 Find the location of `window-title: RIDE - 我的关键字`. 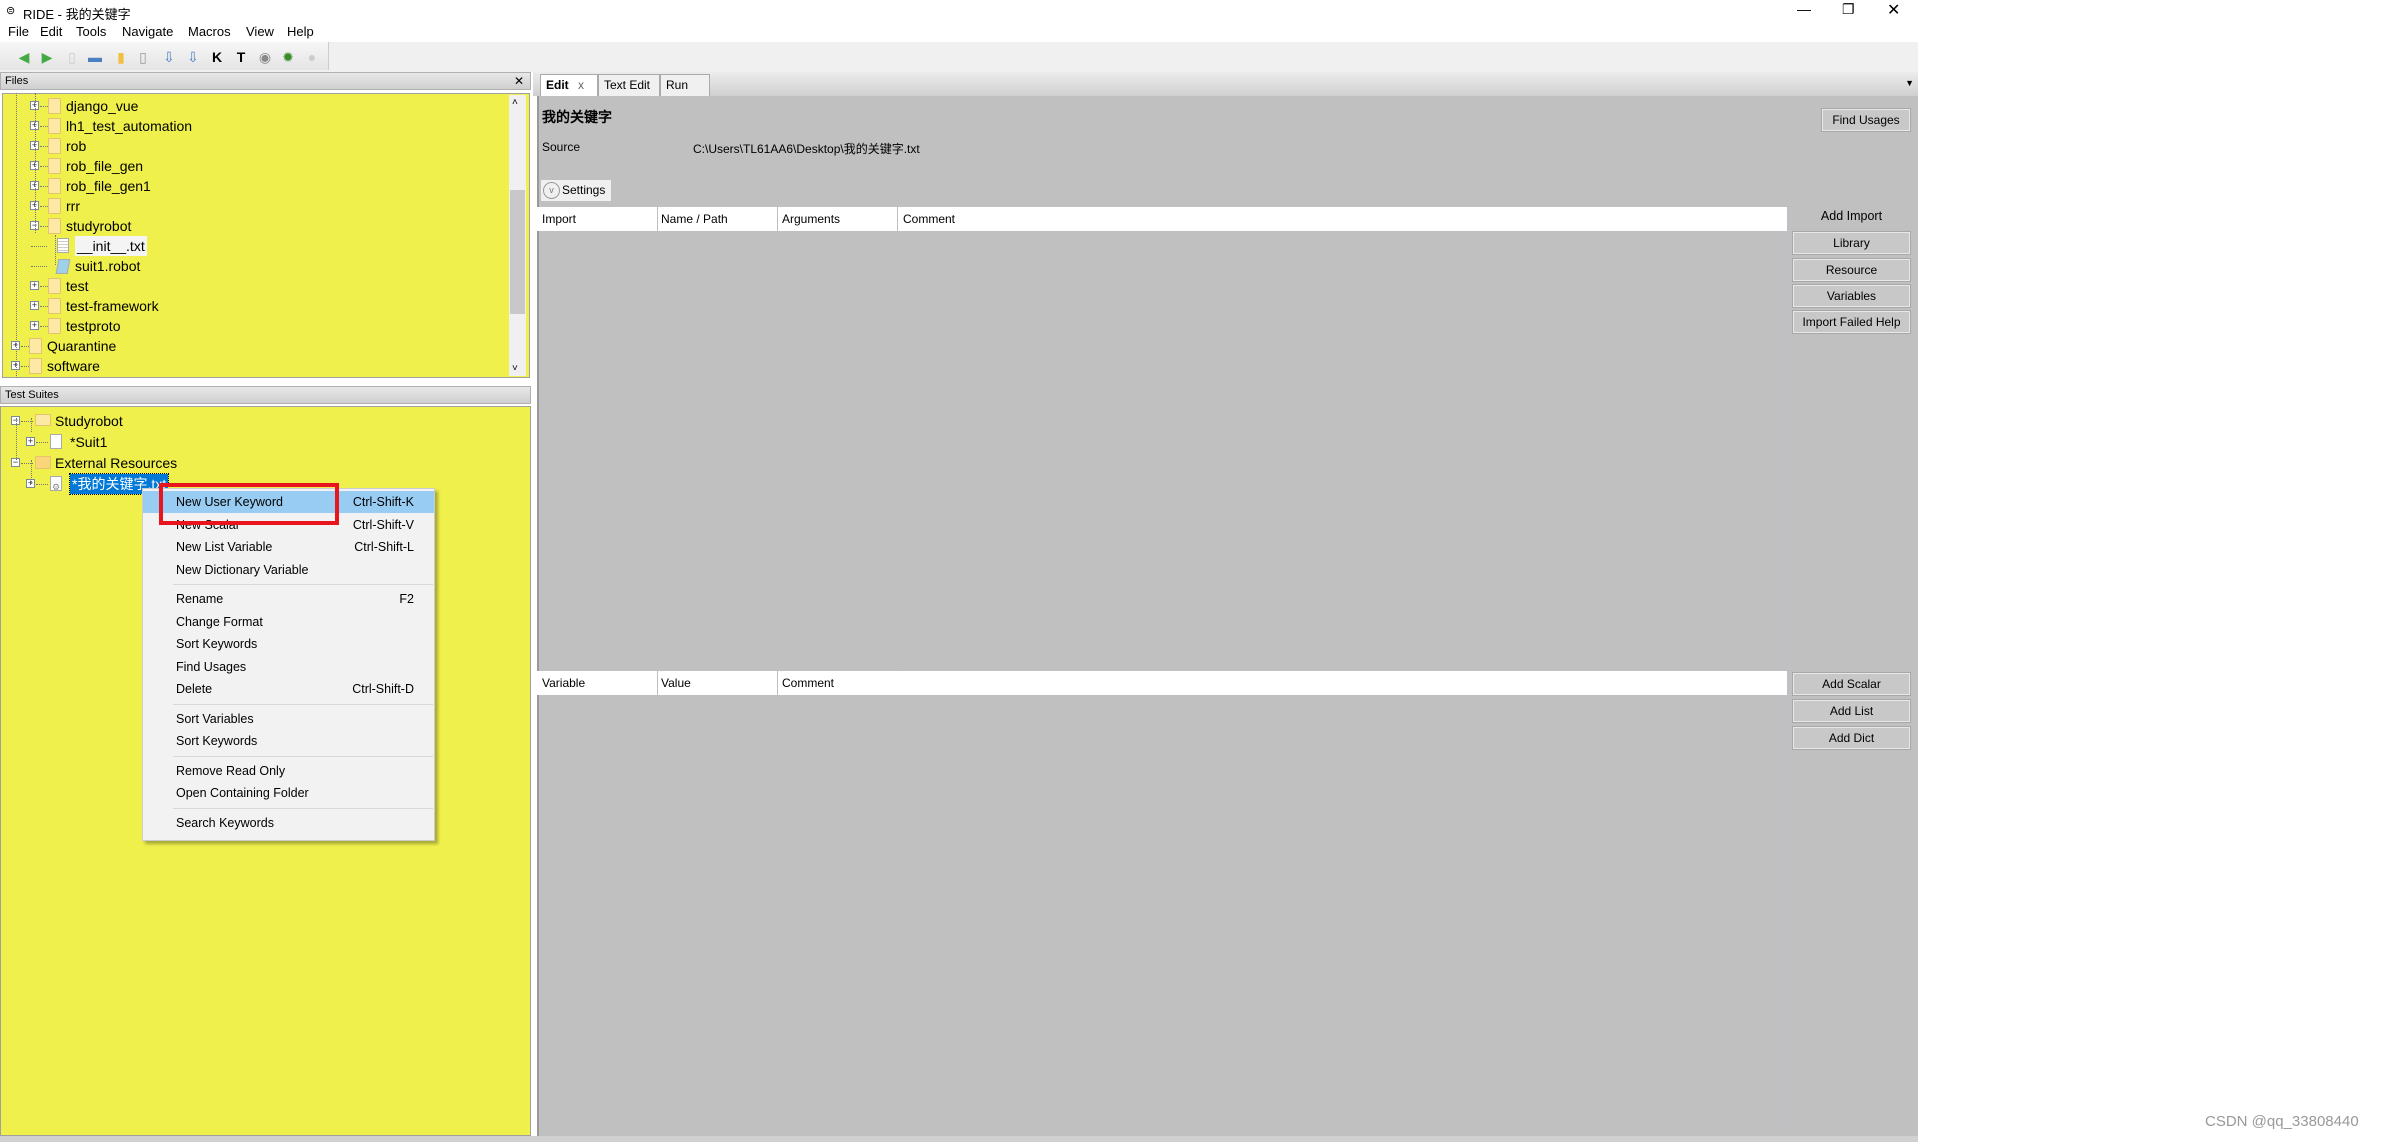

window-title: RIDE - 我的关键字 is located at coordinates (77, 14).